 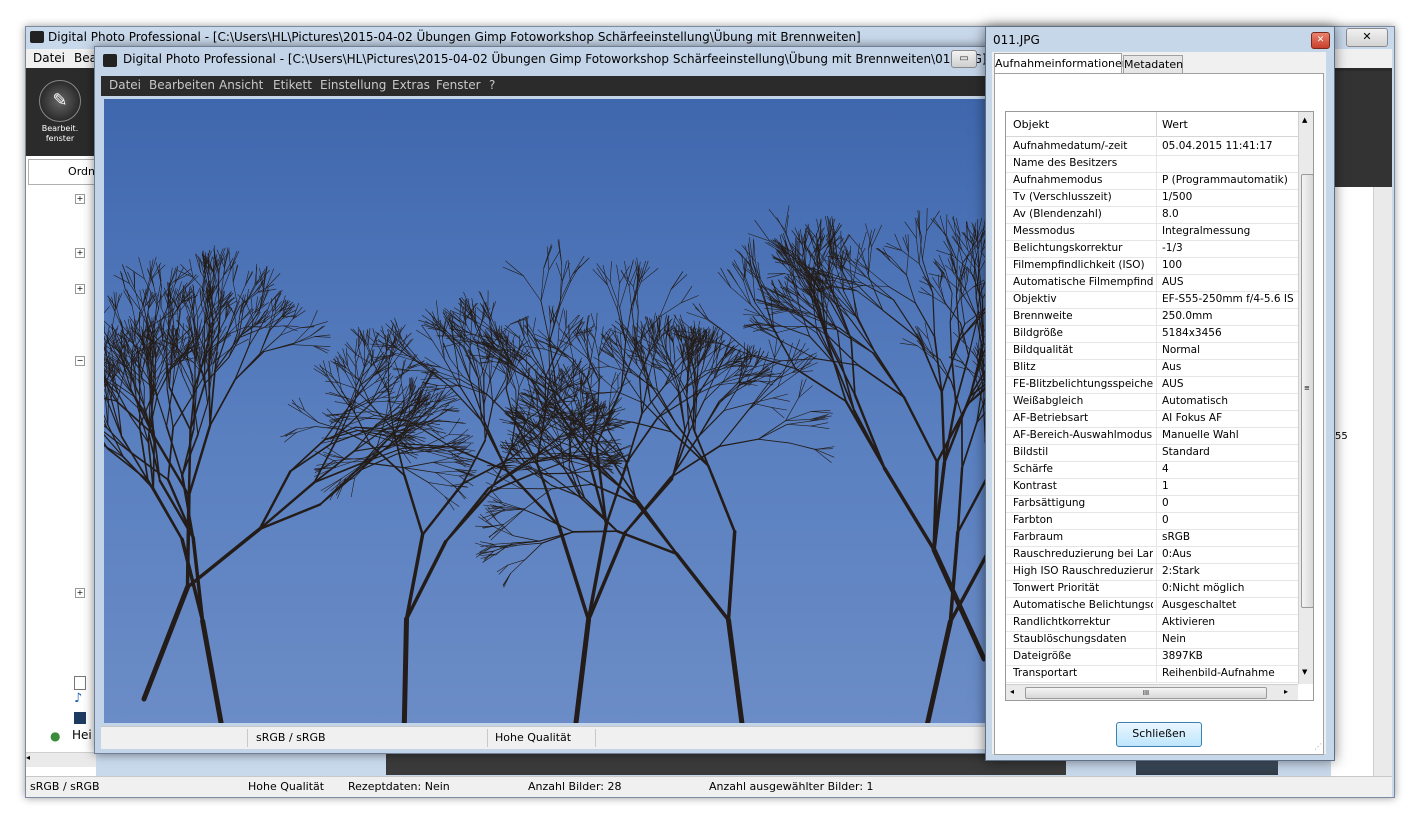 I want to click on hscroll-right-arrow: ▸, so click(x=1286, y=691).